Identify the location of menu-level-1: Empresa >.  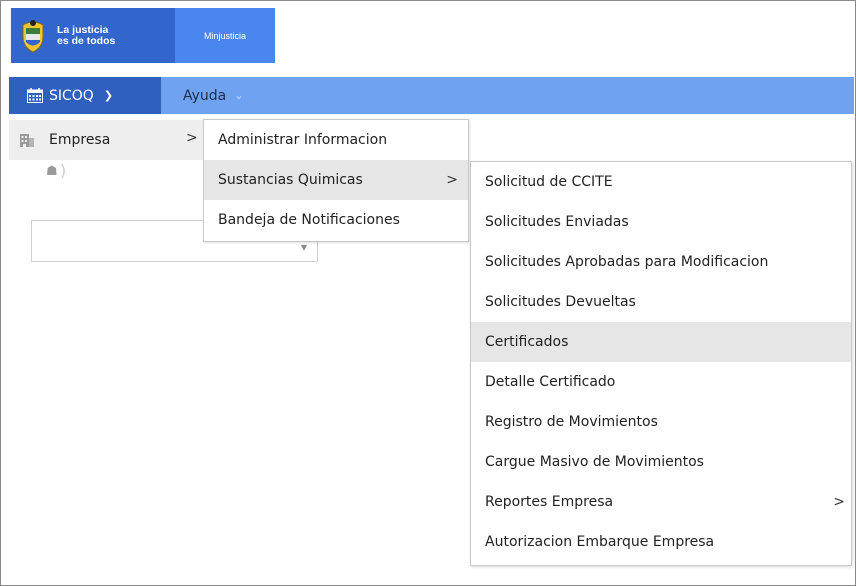
(109, 140).